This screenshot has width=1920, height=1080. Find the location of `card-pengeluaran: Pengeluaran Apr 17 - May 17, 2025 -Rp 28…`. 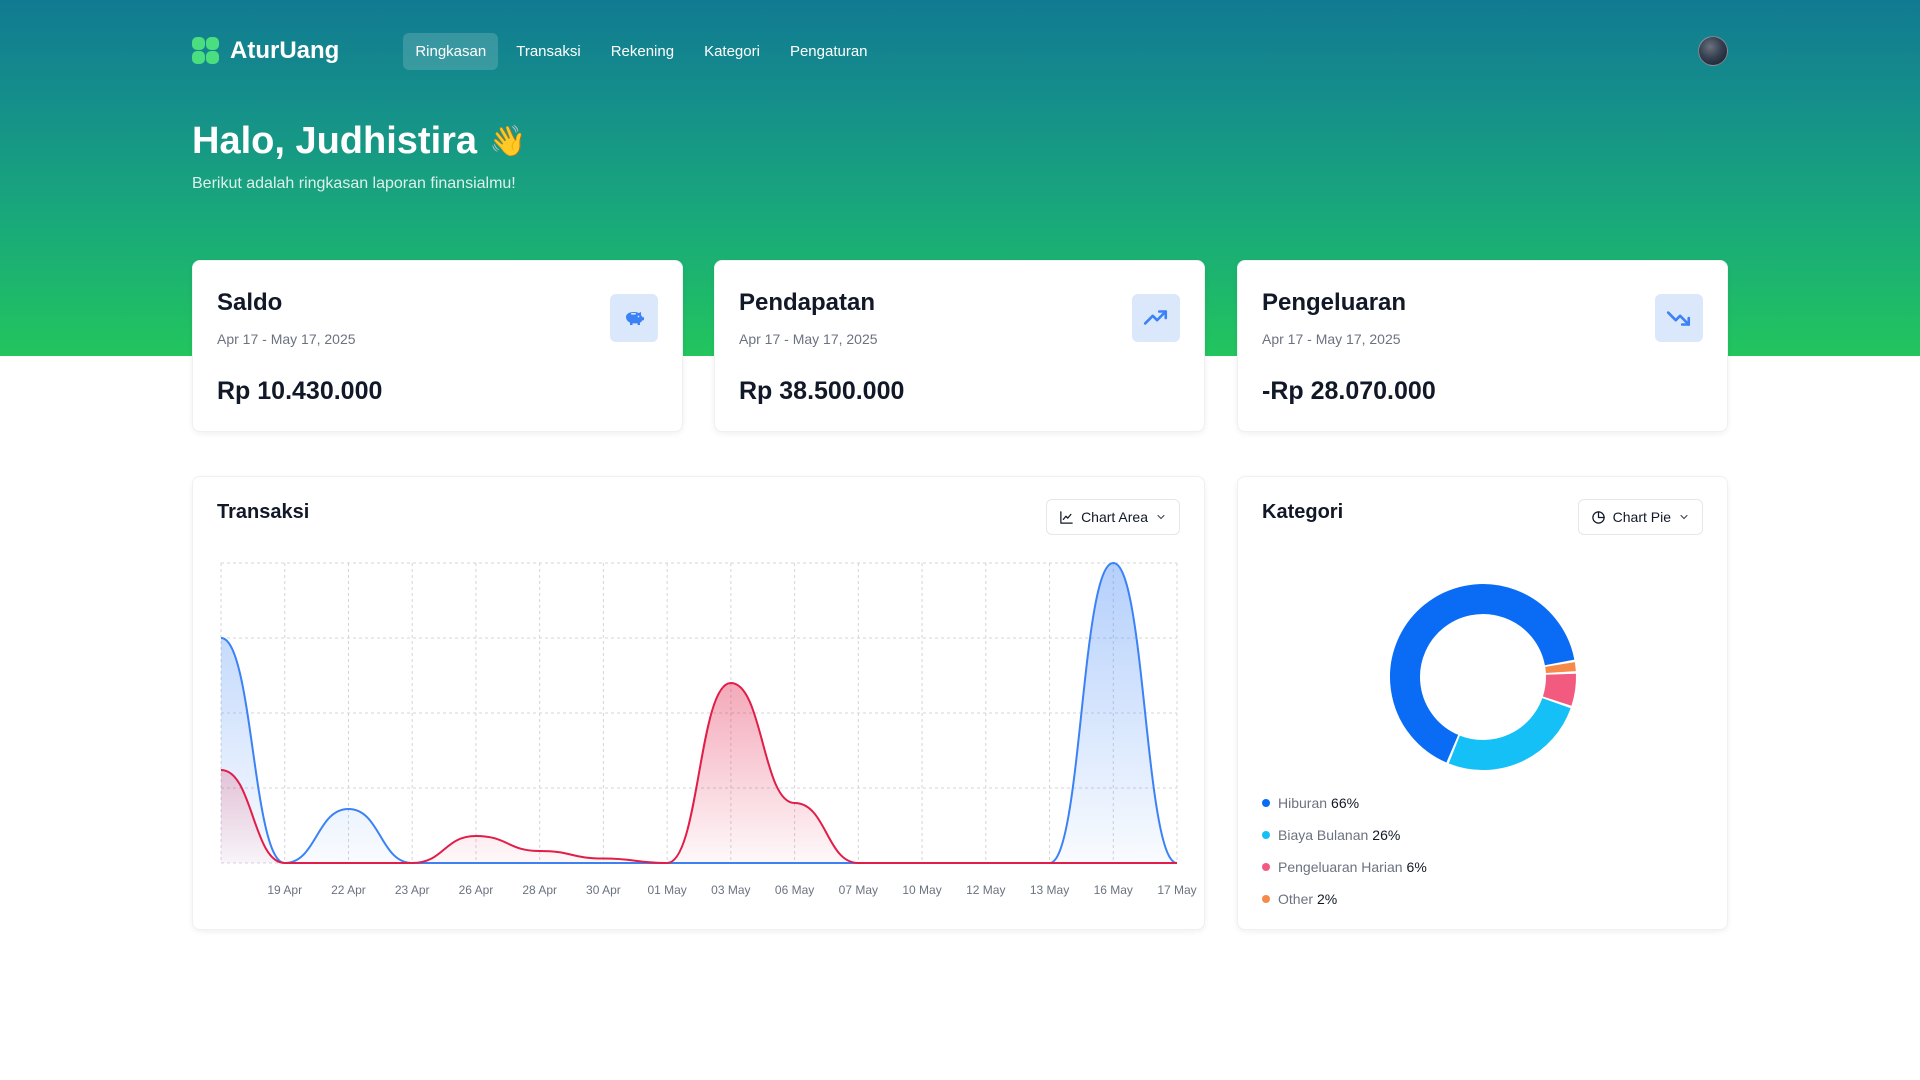

card-pengeluaran: Pengeluaran Apr 17 - May 17, 2025 -Rp 28… is located at coordinates (1482, 346).